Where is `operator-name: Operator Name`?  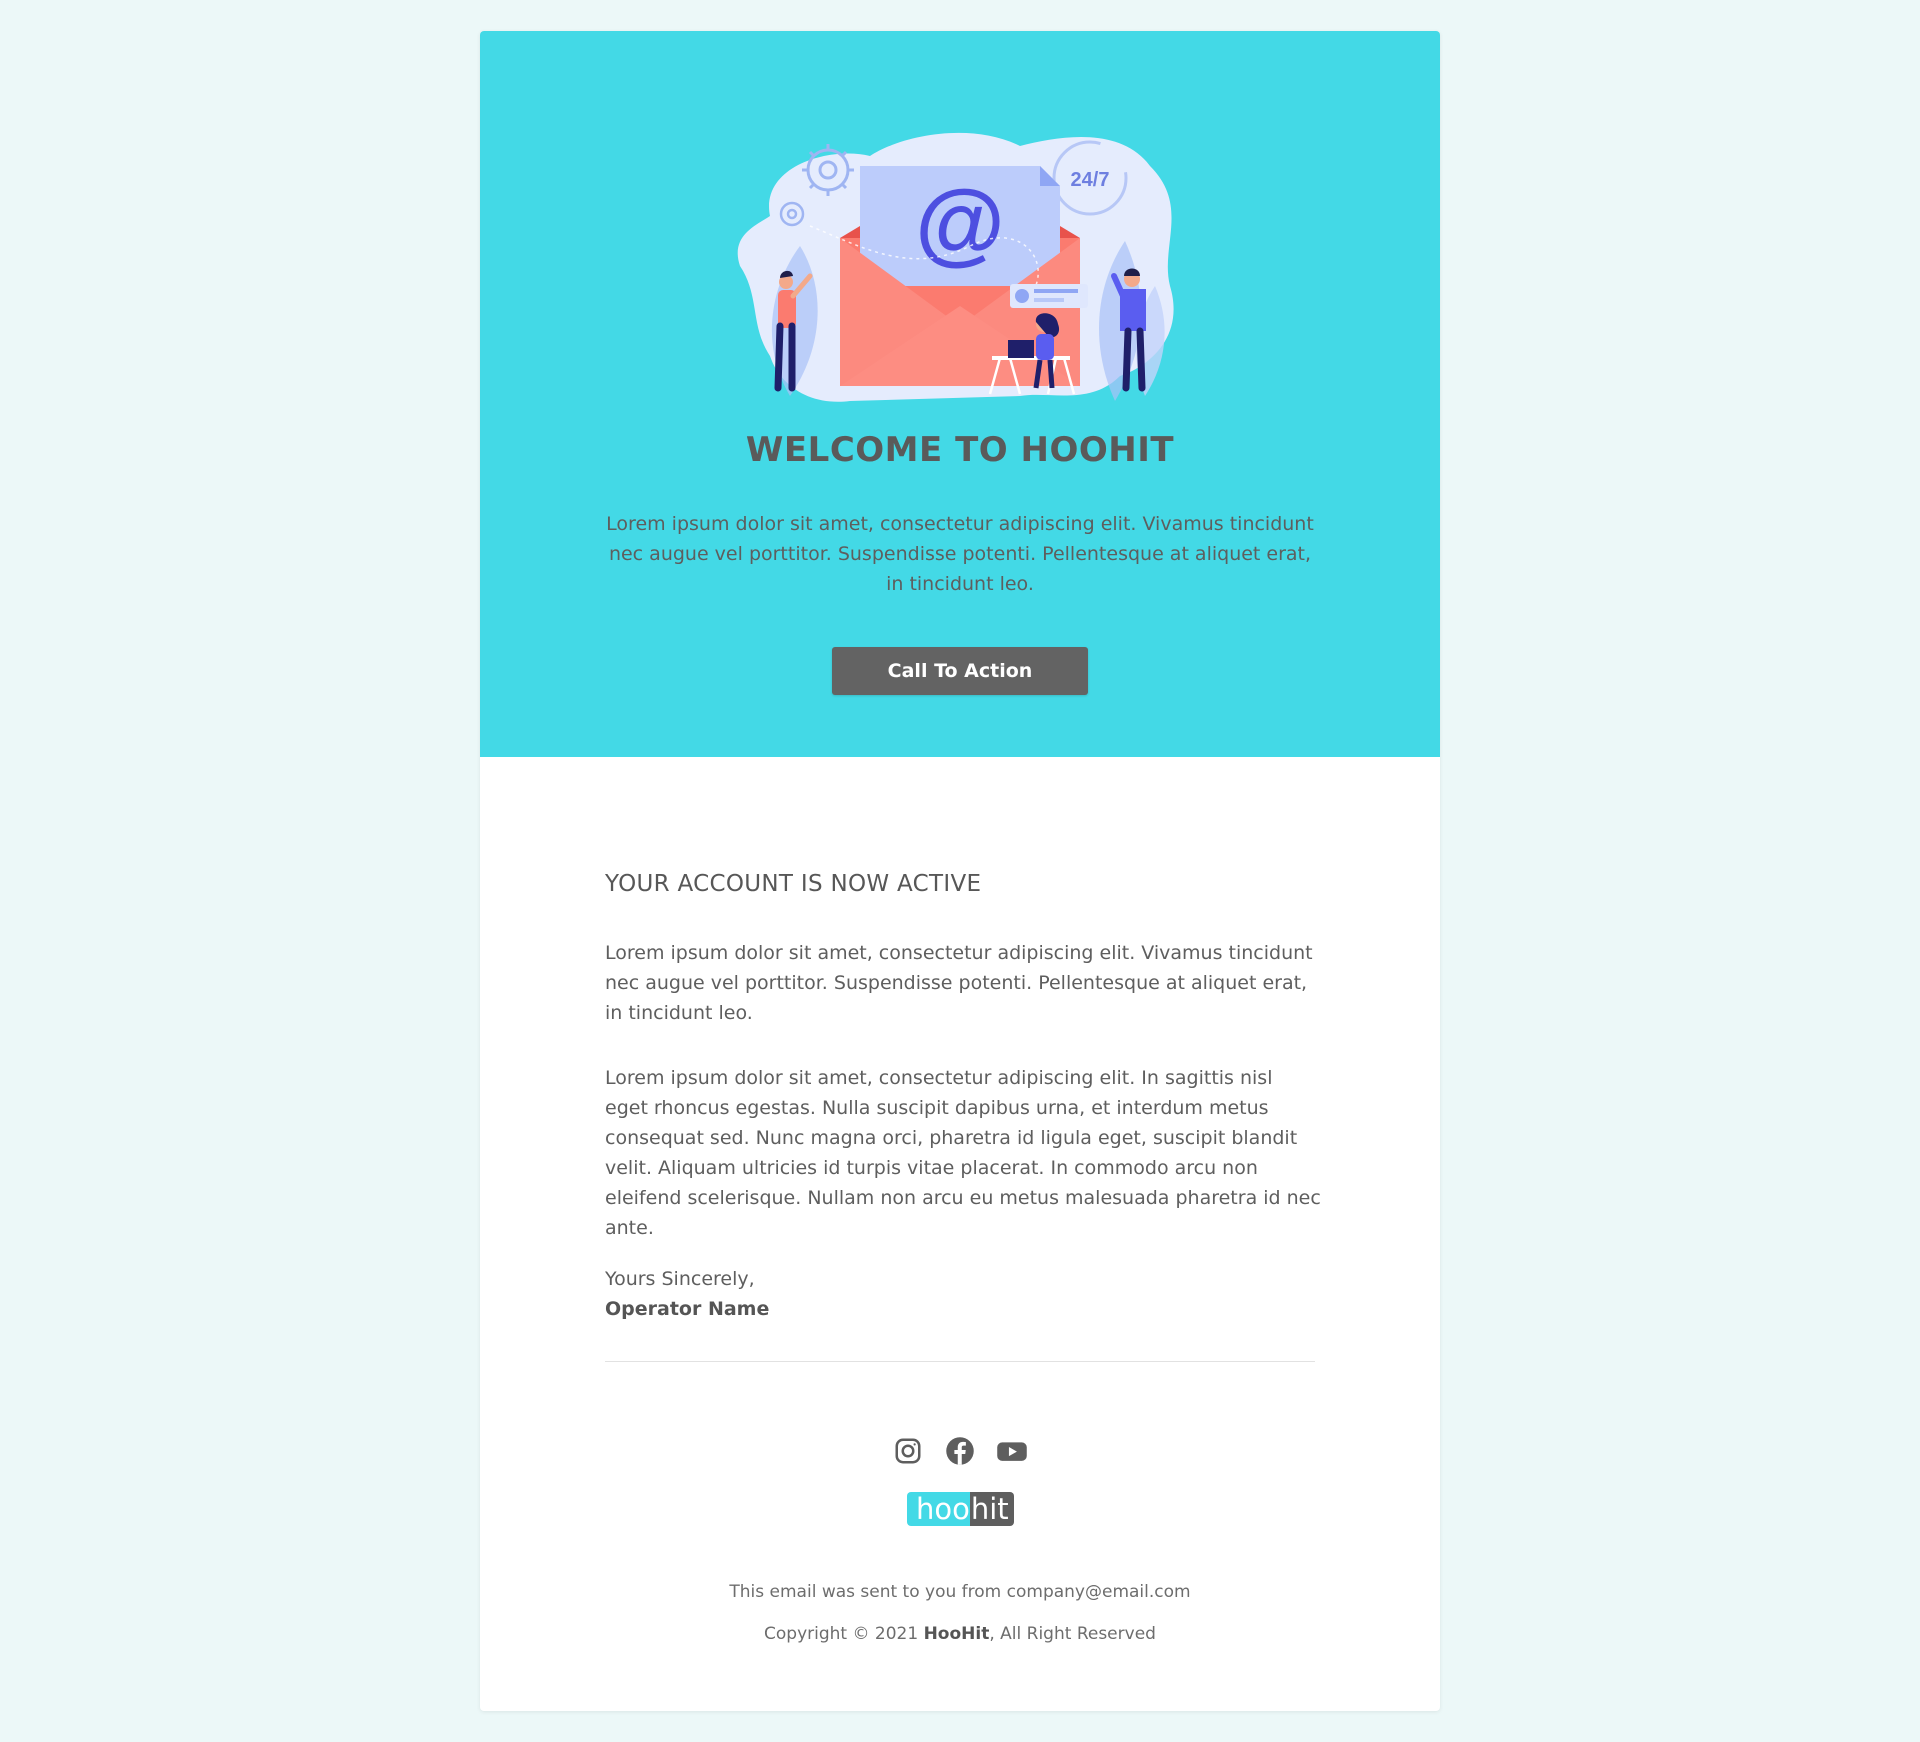 operator-name: Operator Name is located at coordinates (687, 1309).